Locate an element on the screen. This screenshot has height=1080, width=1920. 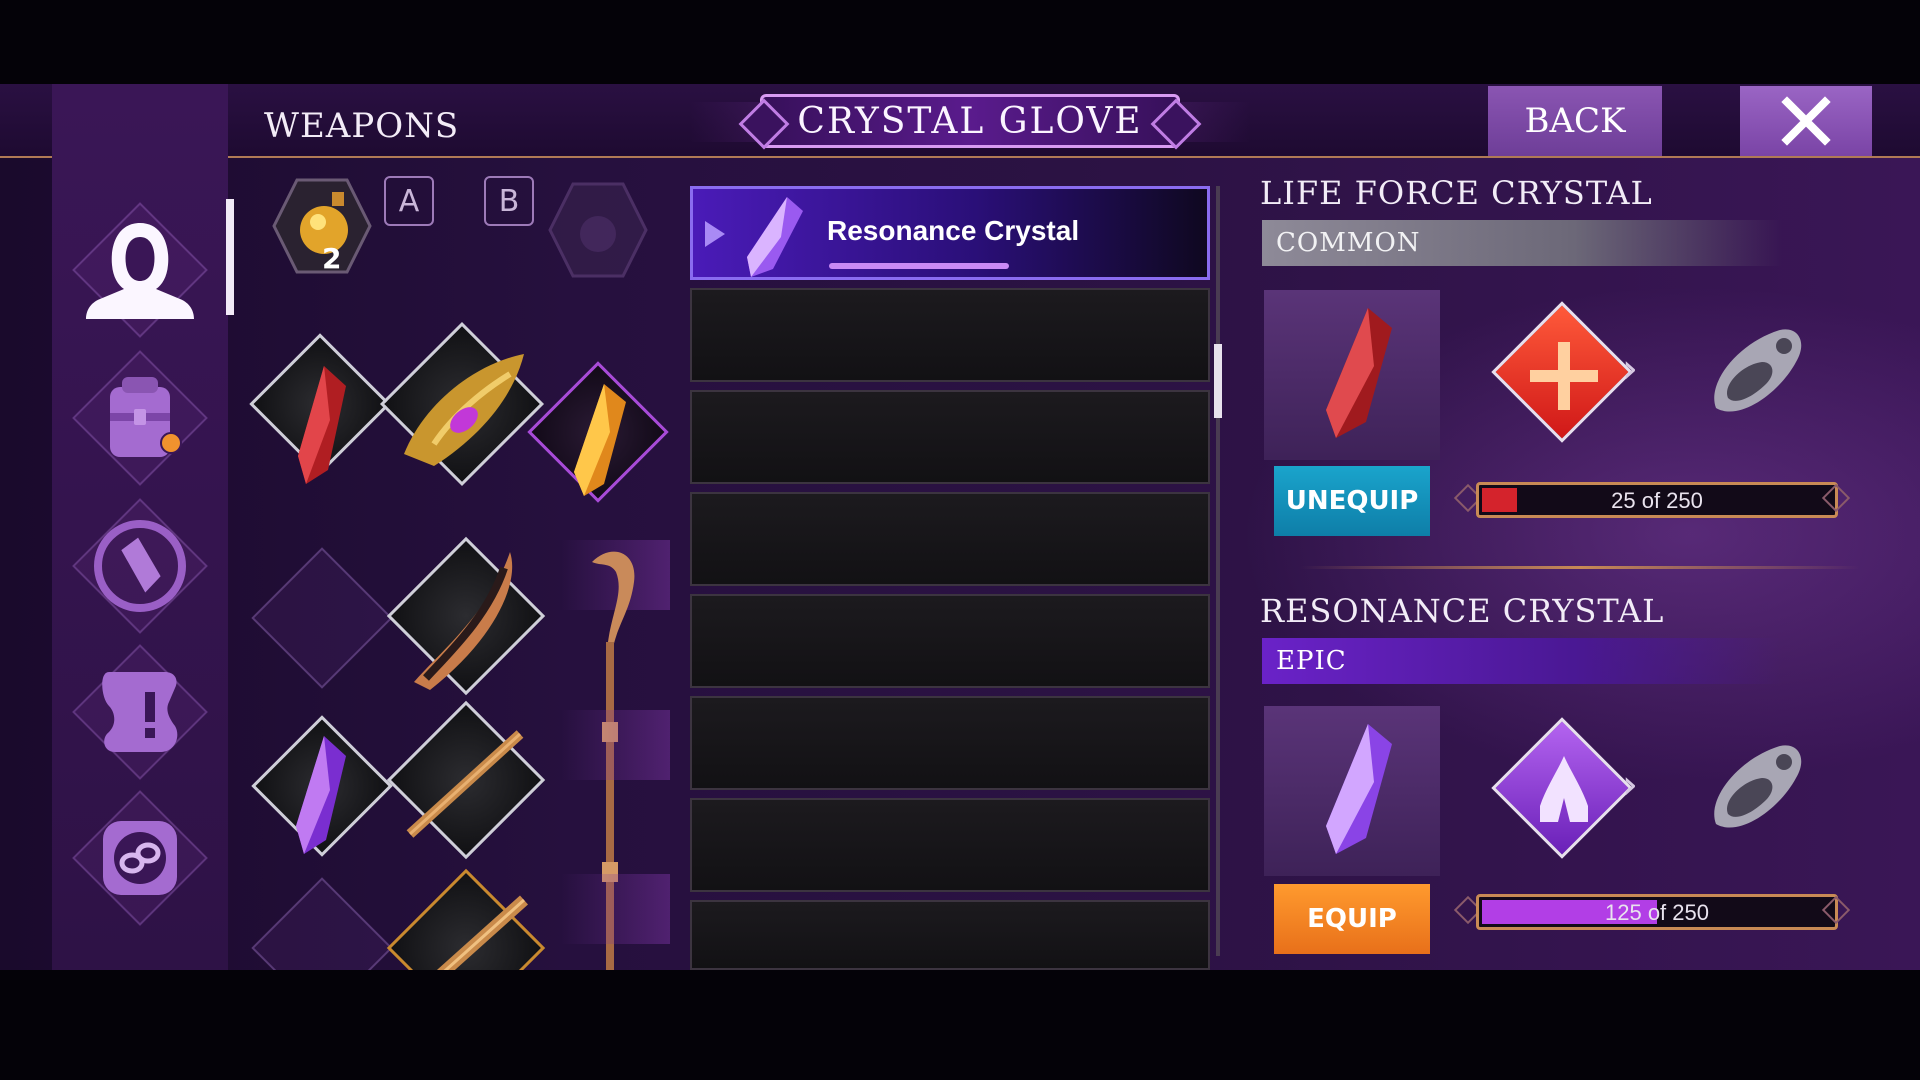
close-button is located at coordinates (1806, 121).